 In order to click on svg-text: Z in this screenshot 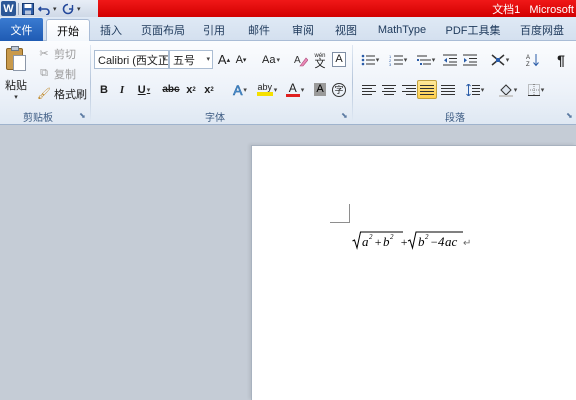, I will do `click(528, 64)`.